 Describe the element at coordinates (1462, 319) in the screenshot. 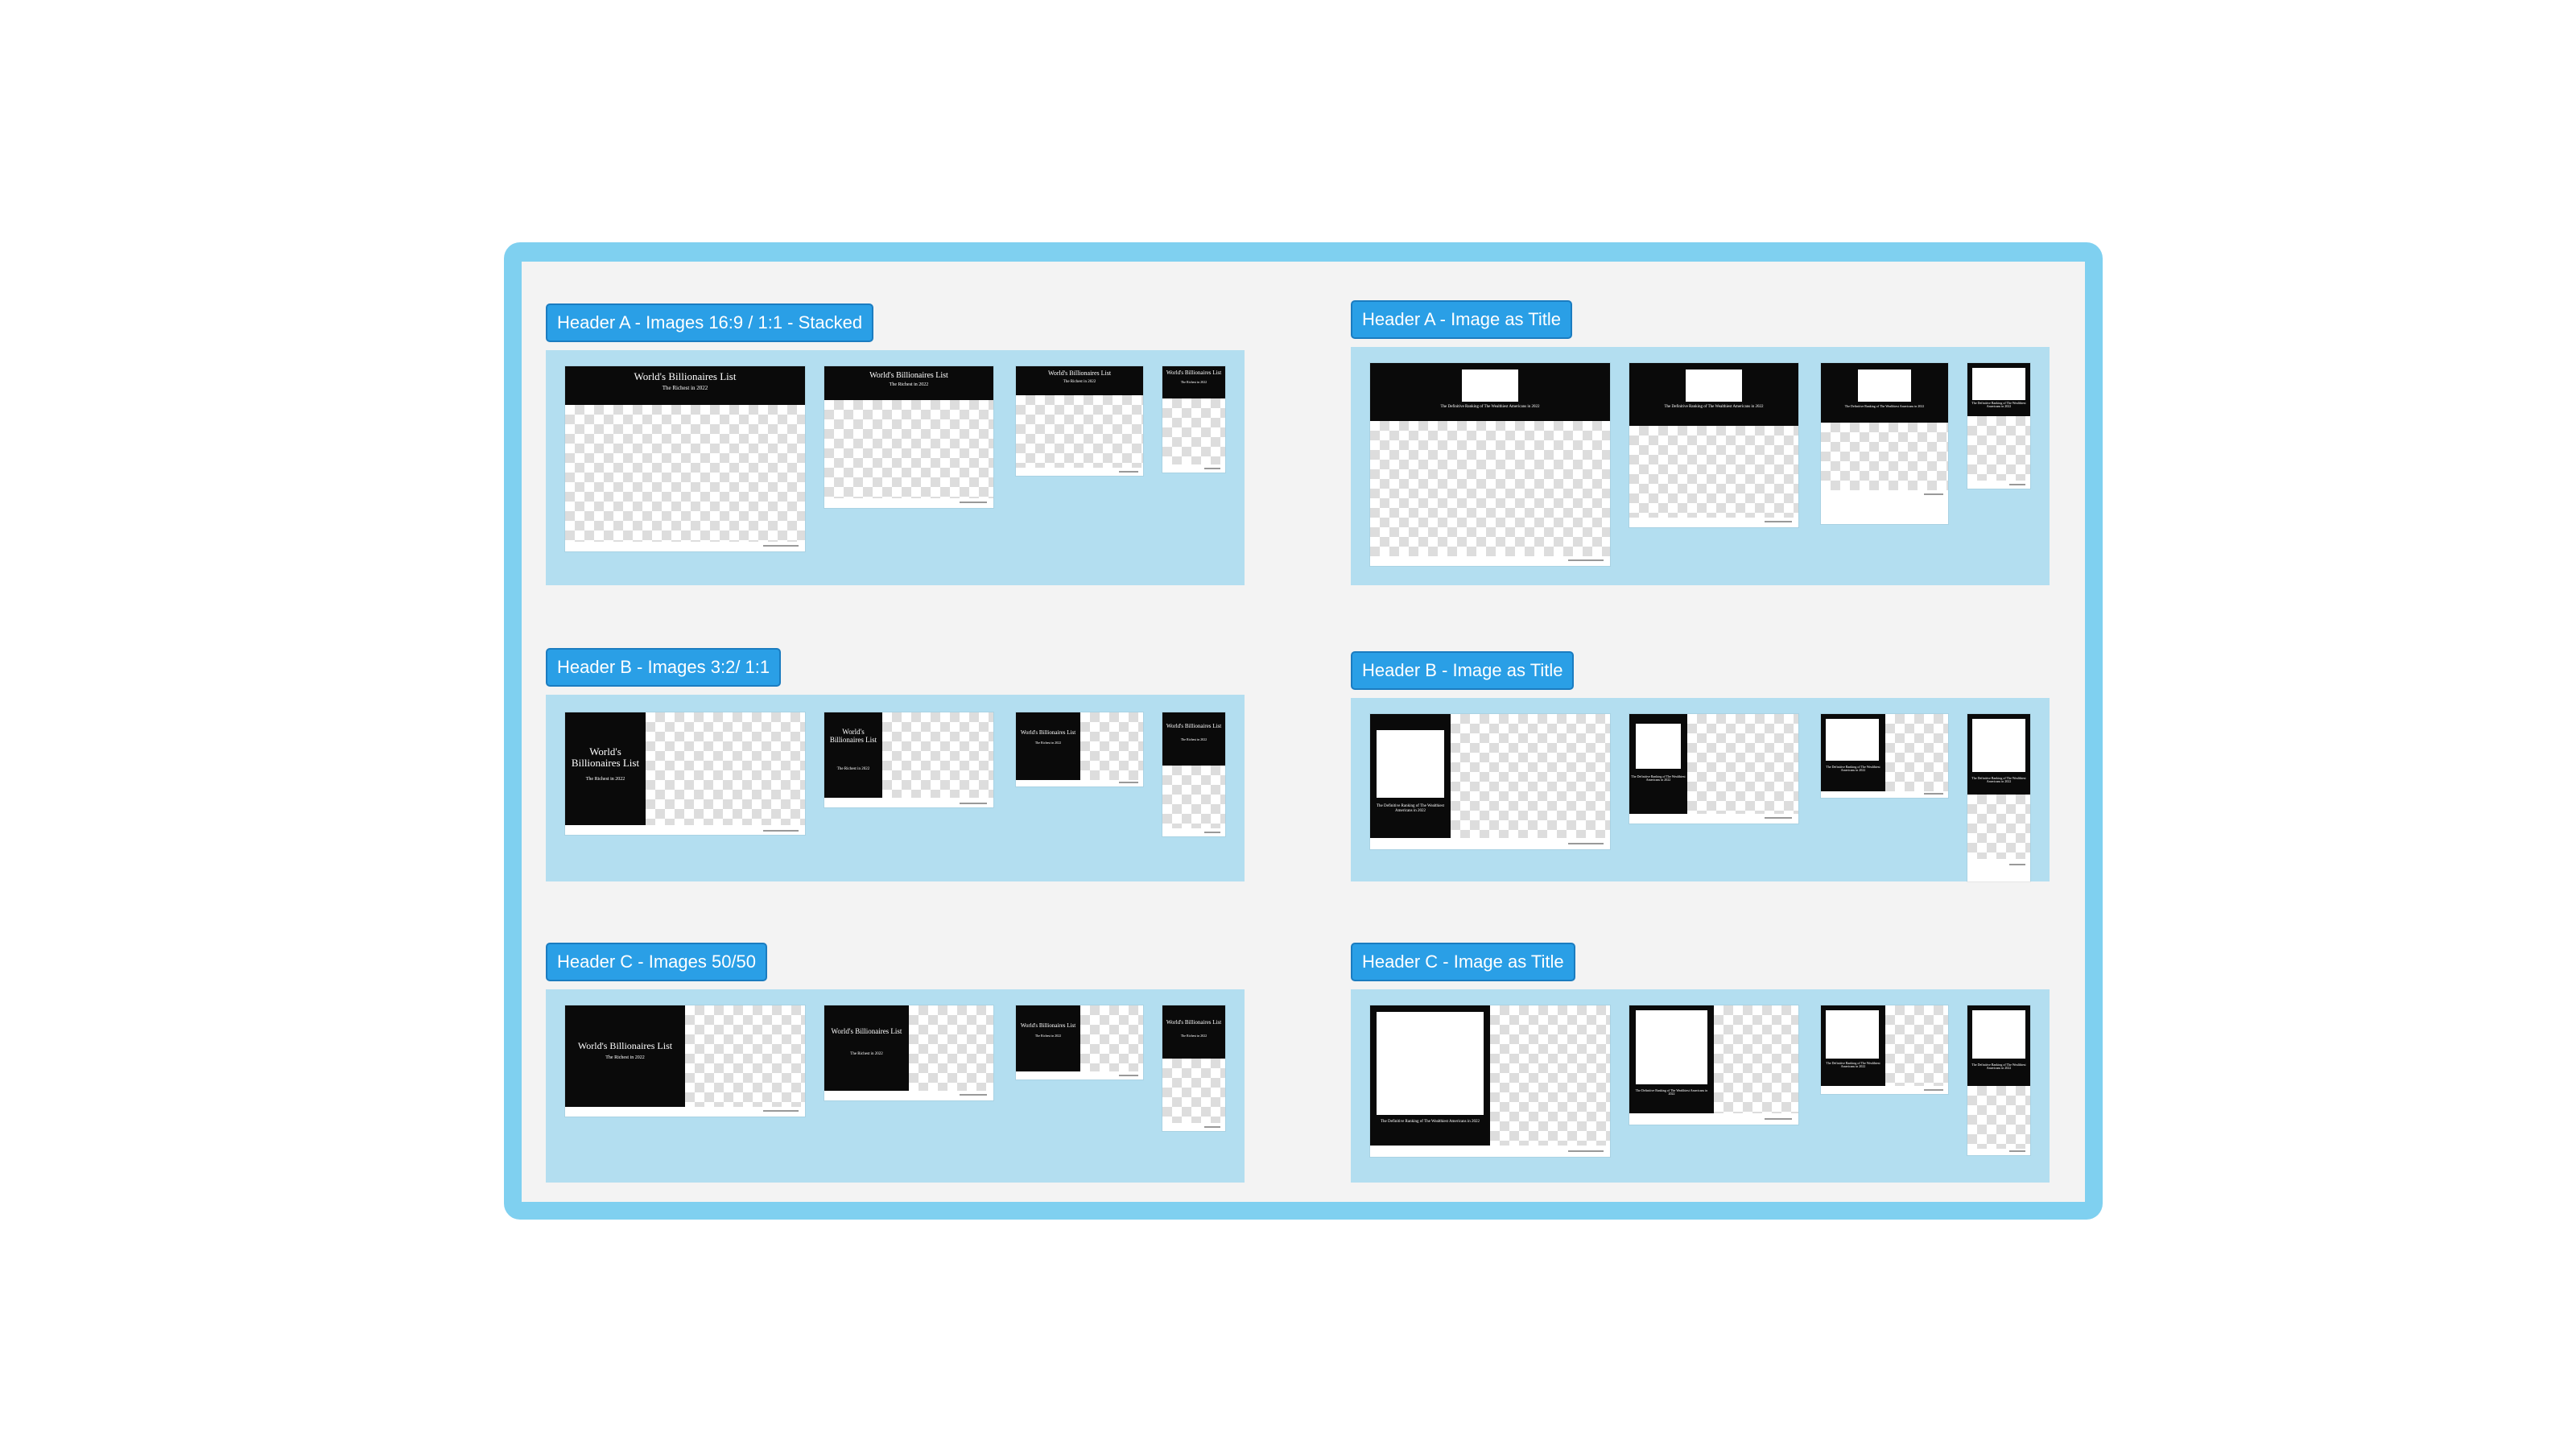

I see `section-label: Header A - Image as Title` at that location.